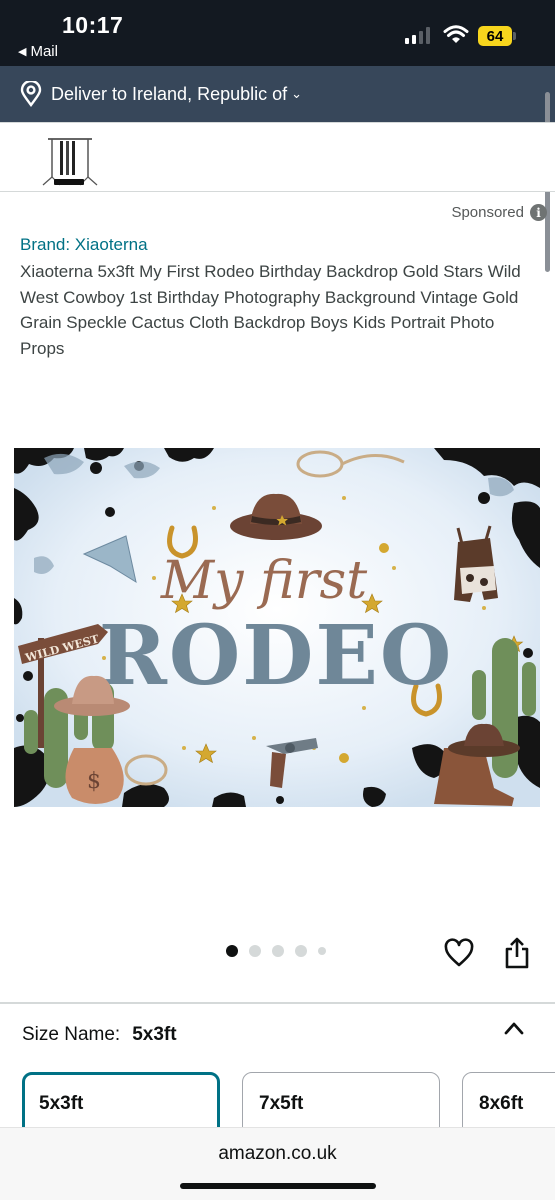  Describe the element at coordinates (538, 212) in the screenshot. I see `info-icon: i` at that location.